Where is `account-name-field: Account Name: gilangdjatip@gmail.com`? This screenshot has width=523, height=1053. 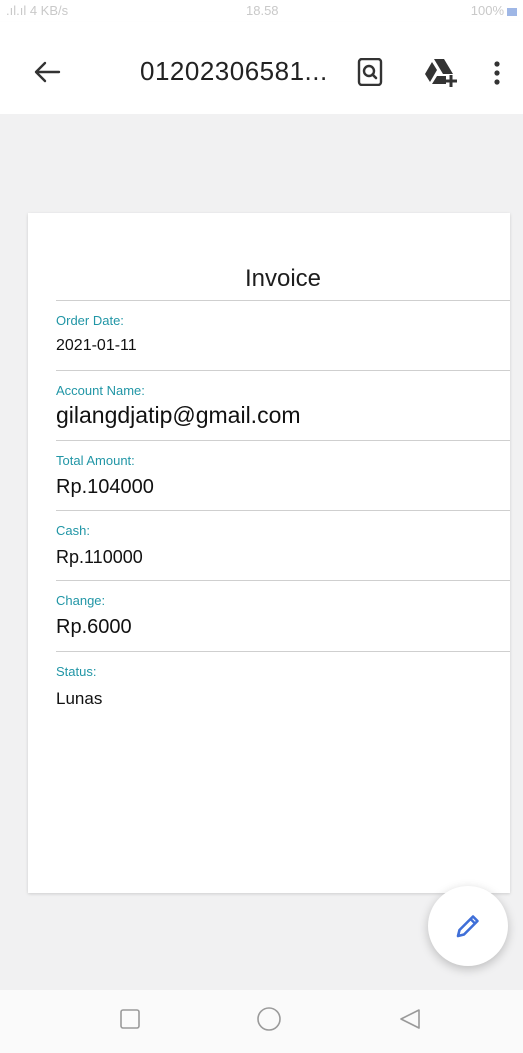
account-name-field: Account Name: gilangdjatip@gmail.com is located at coordinates (283, 405).